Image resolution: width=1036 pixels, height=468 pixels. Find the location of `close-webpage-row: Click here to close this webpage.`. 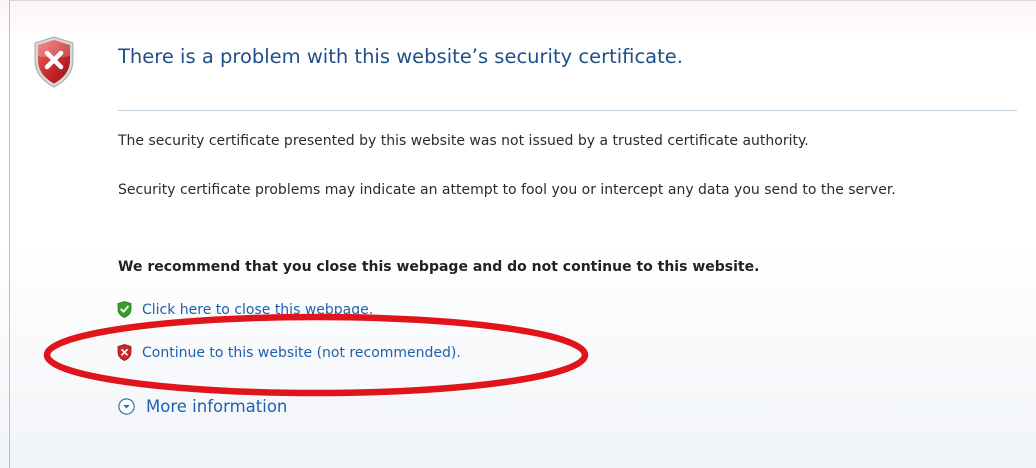

close-webpage-row: Click here to close this webpage. is located at coordinates (245, 309).